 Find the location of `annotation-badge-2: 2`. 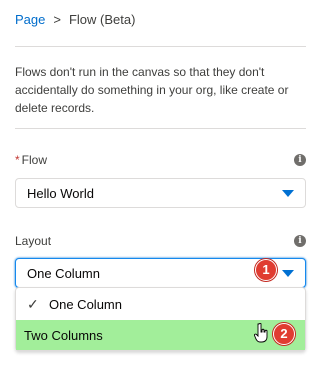

annotation-badge-2: 2 is located at coordinates (284, 334).